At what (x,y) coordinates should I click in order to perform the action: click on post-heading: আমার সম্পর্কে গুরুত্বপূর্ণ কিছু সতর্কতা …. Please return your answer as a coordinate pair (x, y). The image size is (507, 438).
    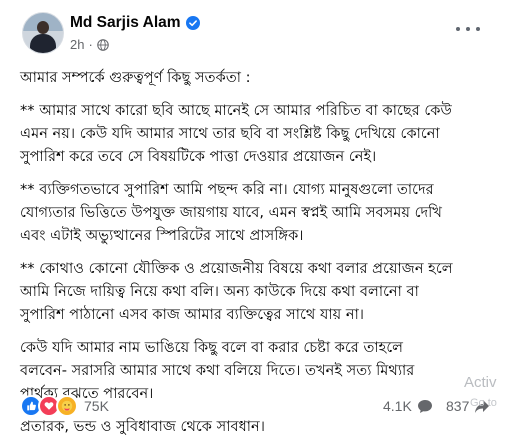
    Looking at the image, I should click on (135, 77).